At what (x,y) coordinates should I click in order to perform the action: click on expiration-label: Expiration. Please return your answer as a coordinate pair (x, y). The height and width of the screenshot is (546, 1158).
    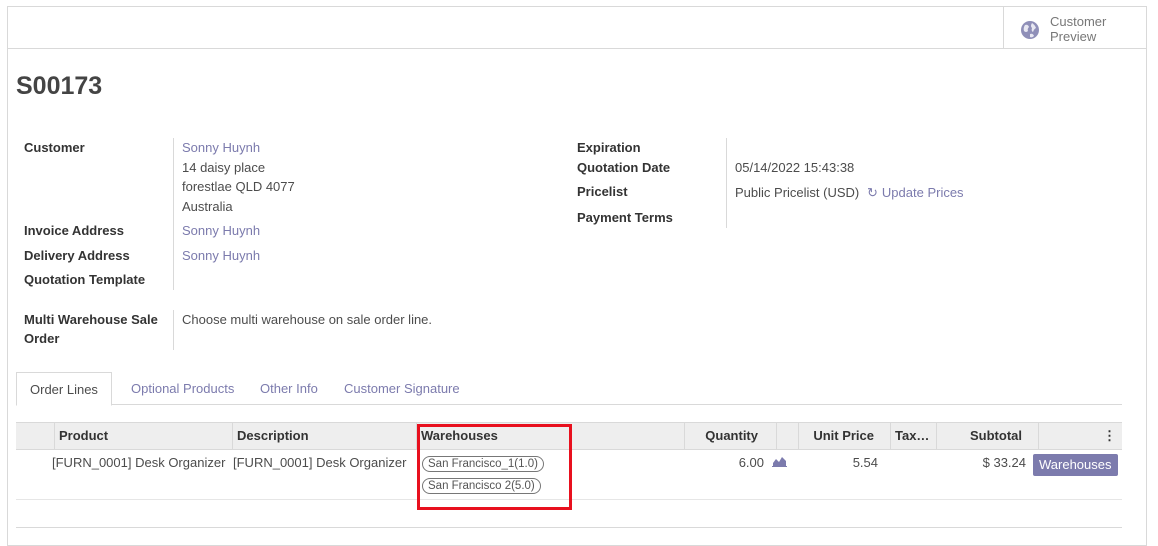
    Looking at the image, I should click on (609, 147).